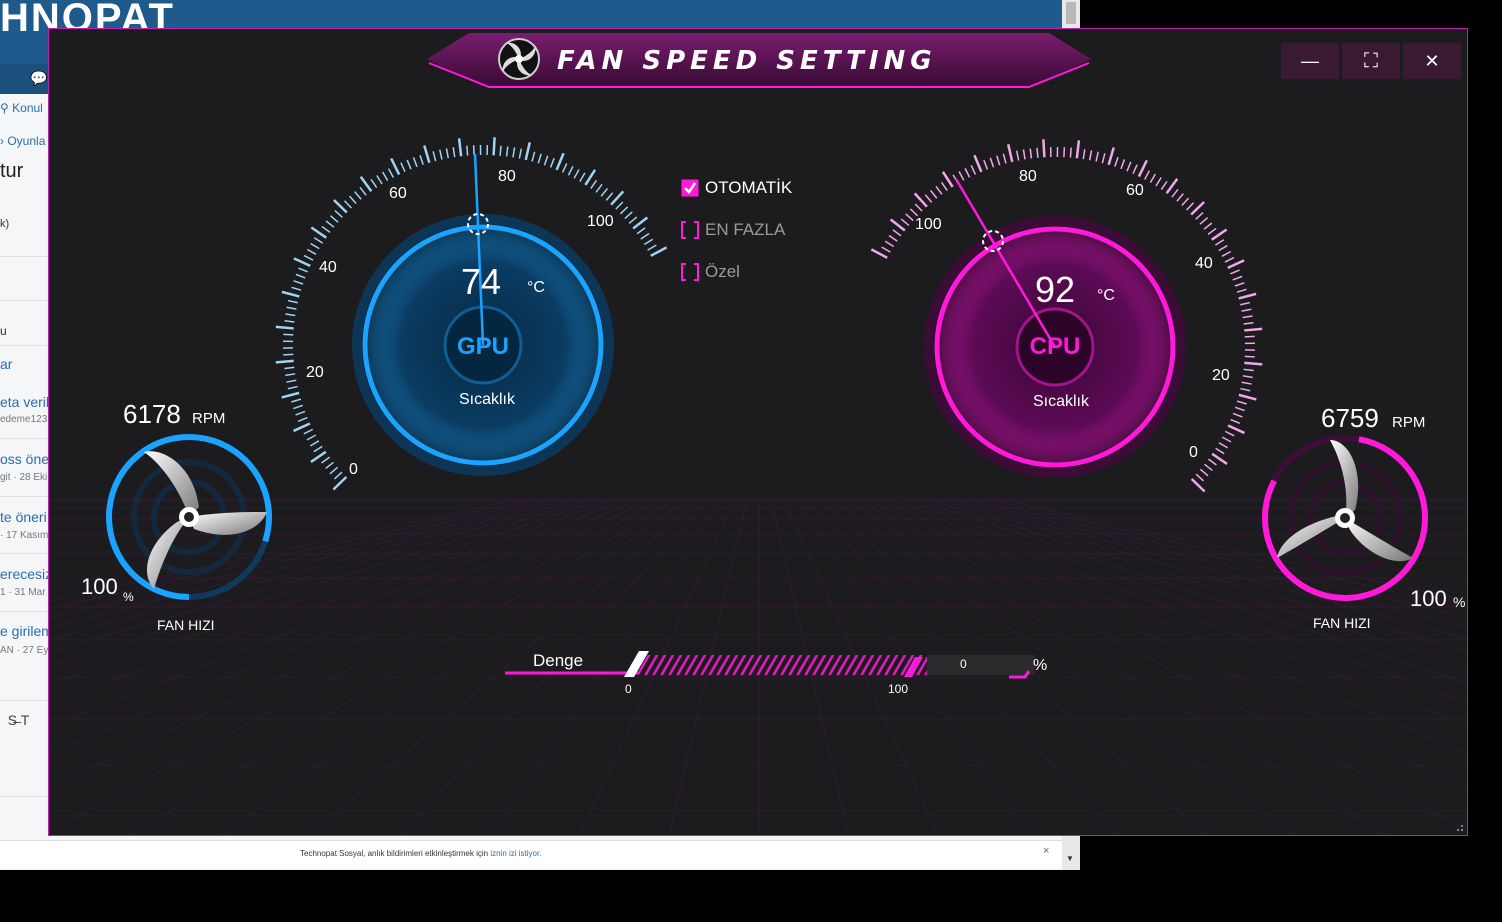  Describe the element at coordinates (25, 574) in the screenshot. I see `thread-title: erecesiz` at that location.